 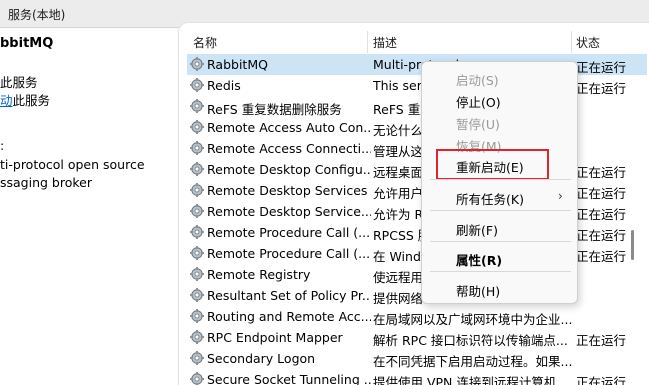 I want to click on restart-service-link: 动, so click(x=6, y=100).